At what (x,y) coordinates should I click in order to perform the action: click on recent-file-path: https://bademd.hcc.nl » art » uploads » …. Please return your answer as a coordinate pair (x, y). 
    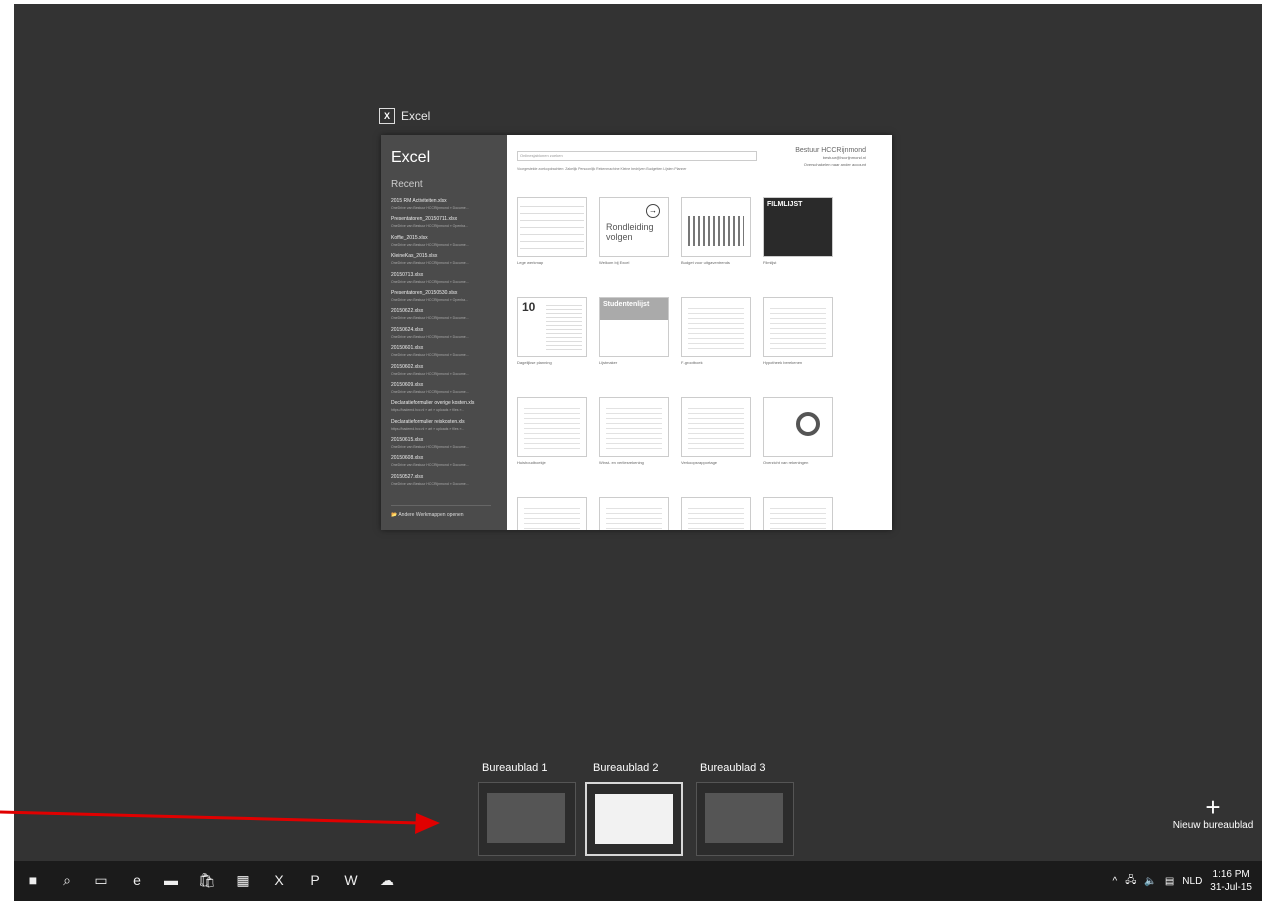
    Looking at the image, I should click on (428, 428).